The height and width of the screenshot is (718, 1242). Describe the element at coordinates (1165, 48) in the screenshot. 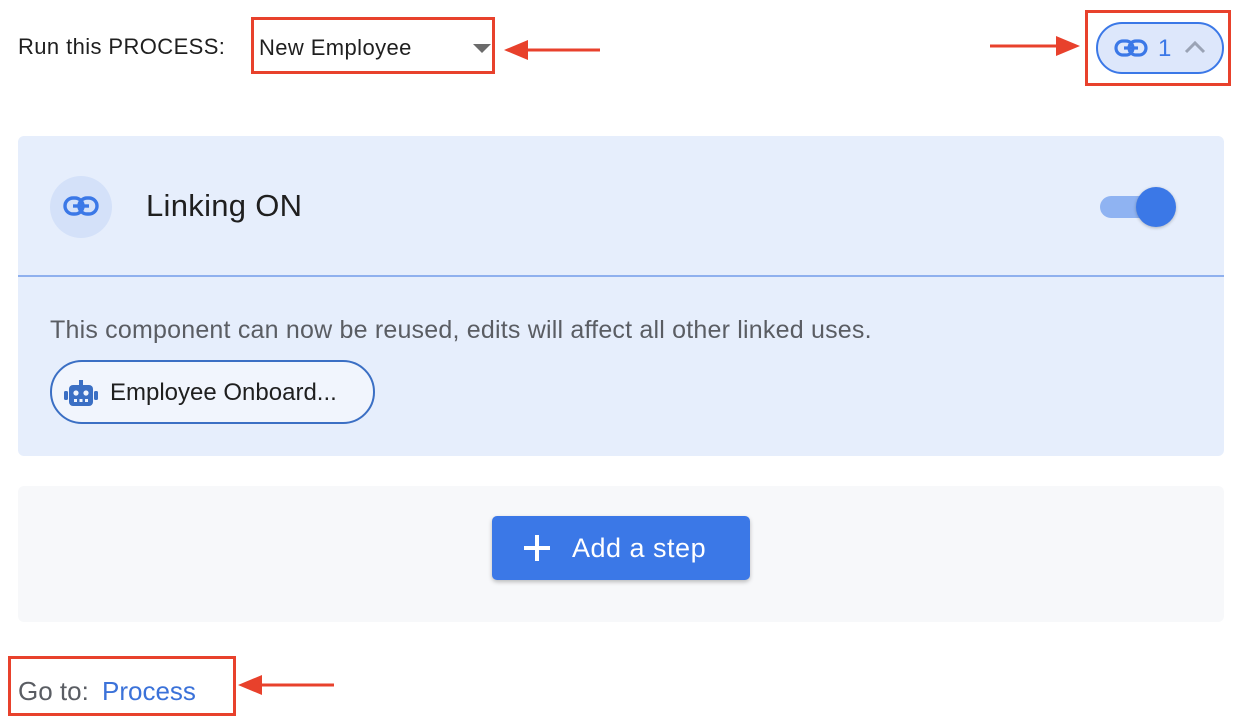

I see `linked-uses-count: 1` at that location.